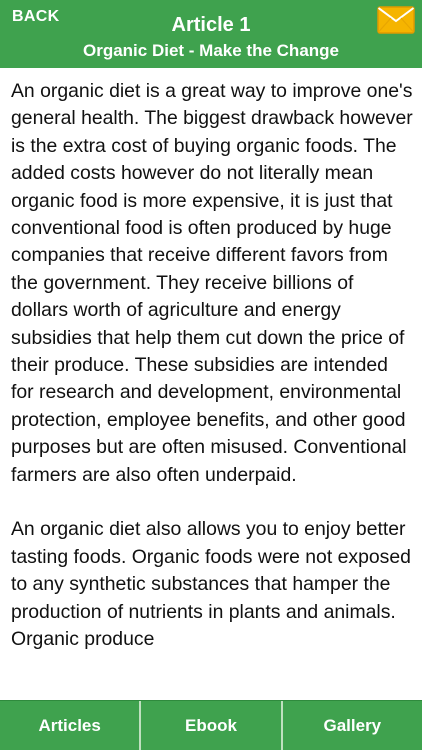 The height and width of the screenshot is (750, 422). Describe the element at coordinates (396, 20) in the screenshot. I see `envelope-icon` at that location.